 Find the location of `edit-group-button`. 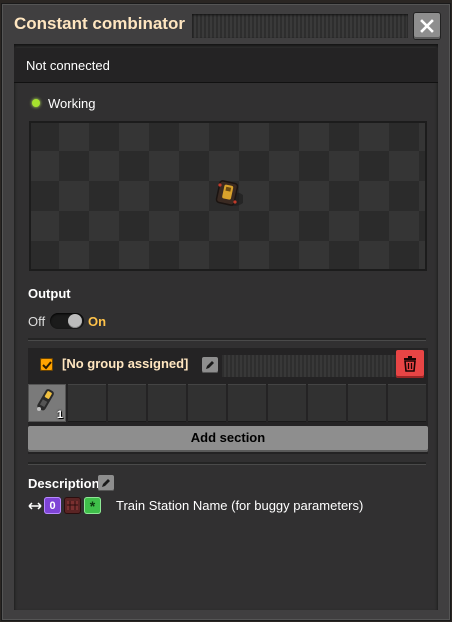

edit-group-button is located at coordinates (210, 365).